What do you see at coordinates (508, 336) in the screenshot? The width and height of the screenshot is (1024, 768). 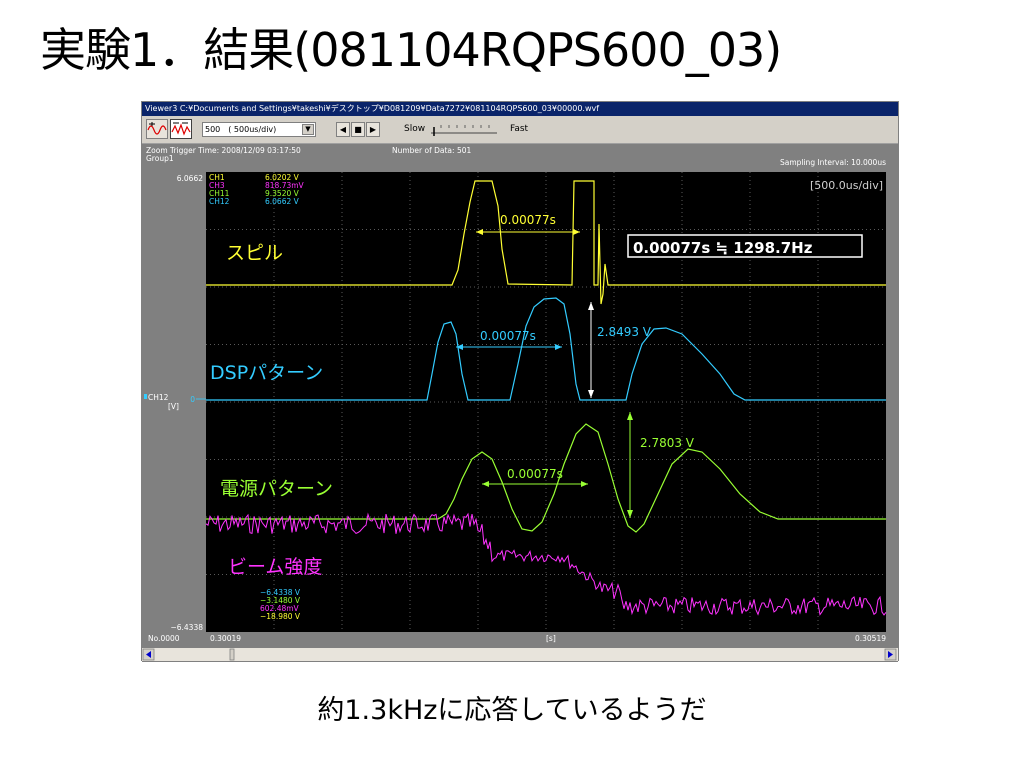 I see `dsp-interval-label: 0.00077s` at bounding box center [508, 336].